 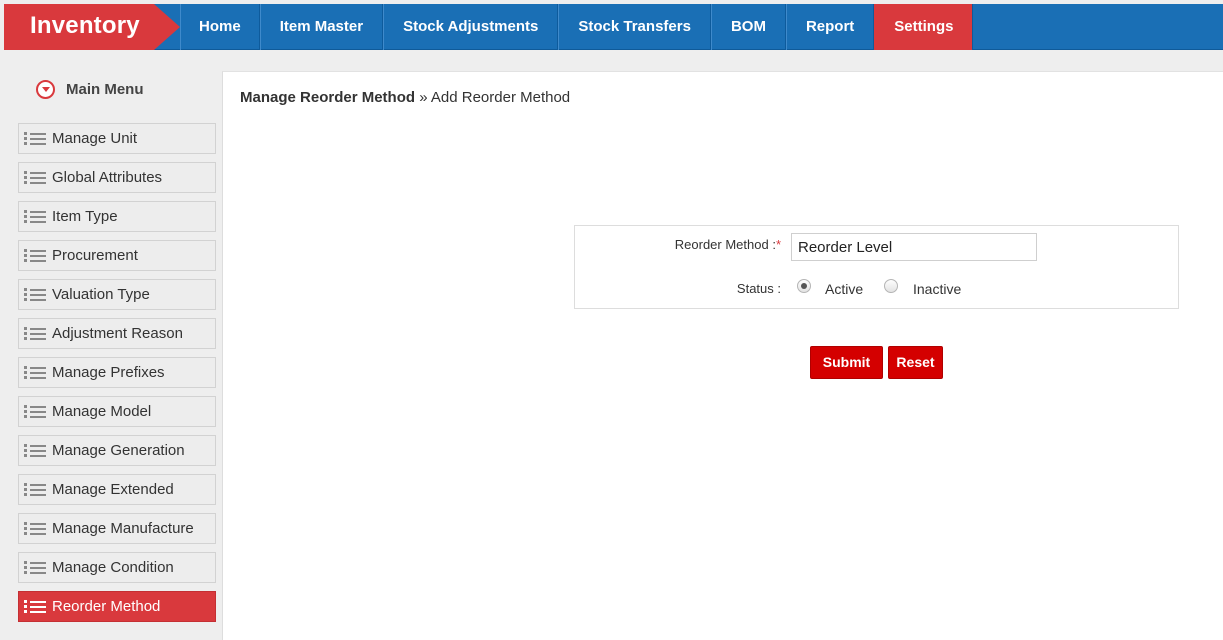 I want to click on sidebar-item-label: Global Attributes, so click(x=107, y=177).